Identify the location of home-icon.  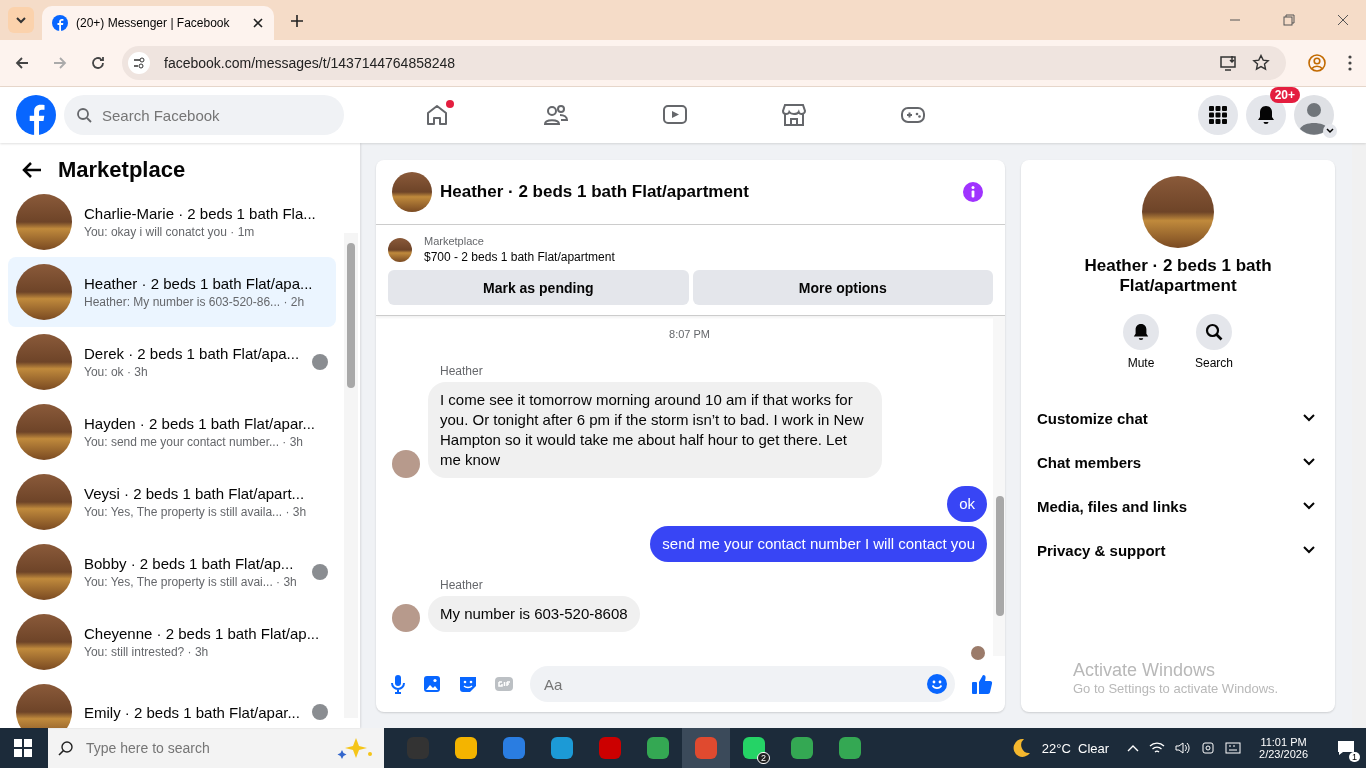
(437, 115).